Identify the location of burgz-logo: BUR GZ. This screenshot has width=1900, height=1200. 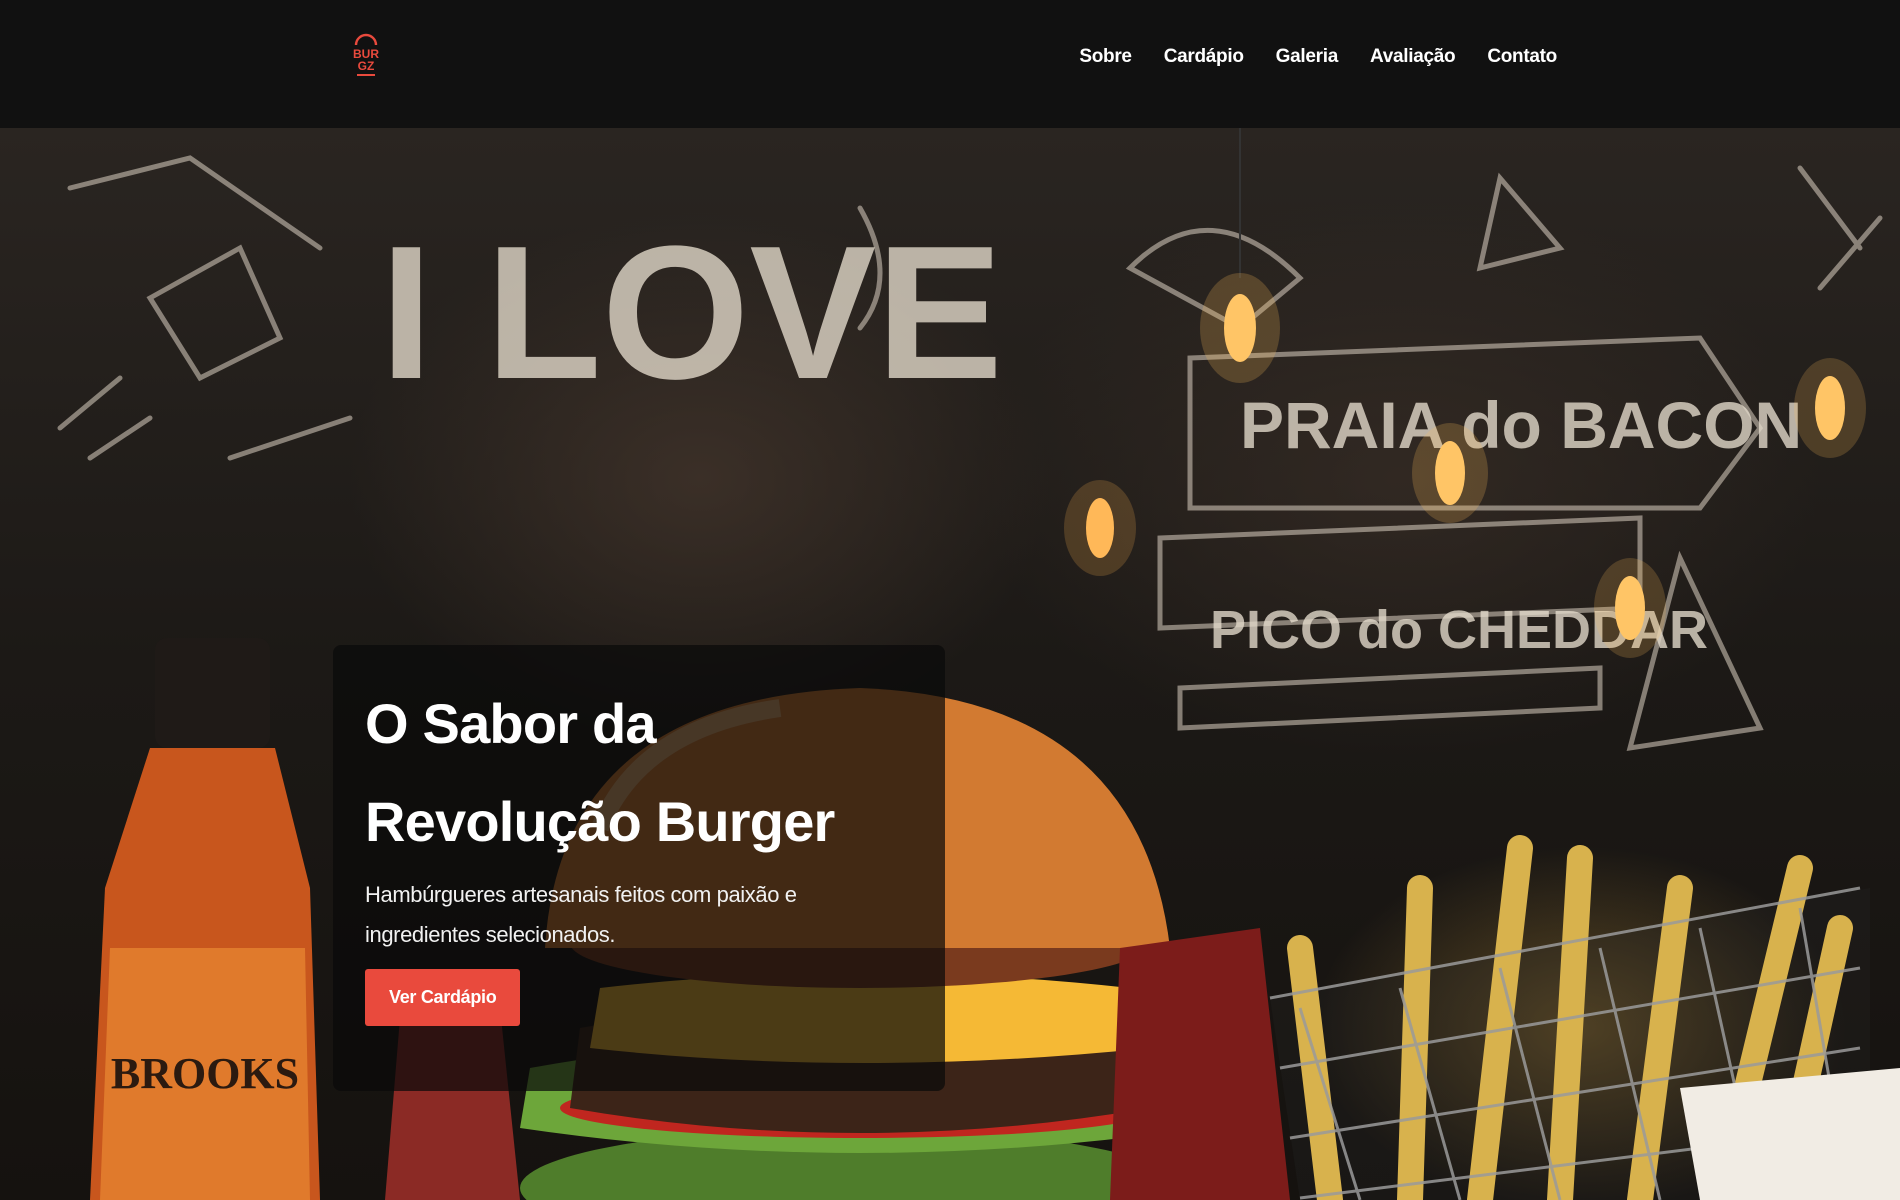
(366, 54).